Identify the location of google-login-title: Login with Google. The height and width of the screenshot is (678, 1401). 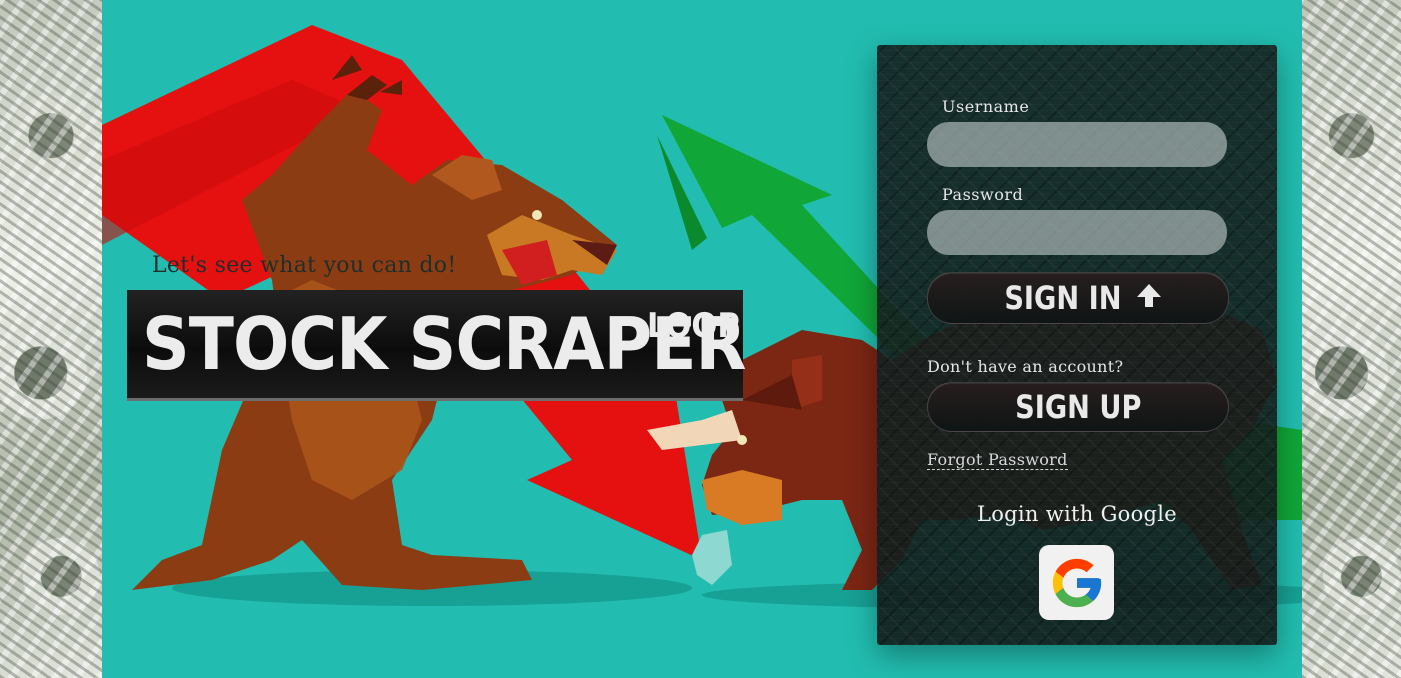
(1077, 514).